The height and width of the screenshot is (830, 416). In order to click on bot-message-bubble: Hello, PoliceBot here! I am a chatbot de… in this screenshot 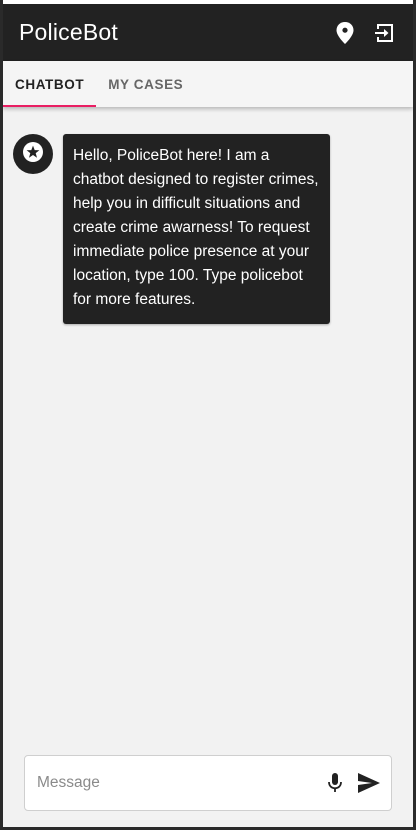, I will do `click(196, 229)`.